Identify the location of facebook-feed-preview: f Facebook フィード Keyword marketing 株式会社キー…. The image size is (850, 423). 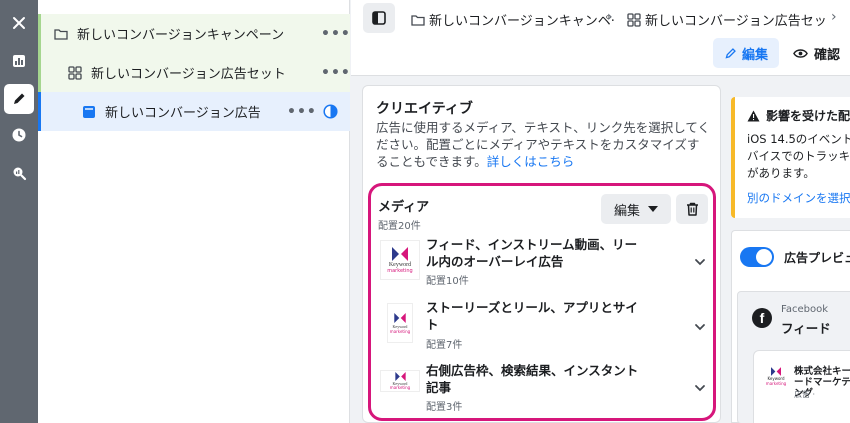
(793, 357).